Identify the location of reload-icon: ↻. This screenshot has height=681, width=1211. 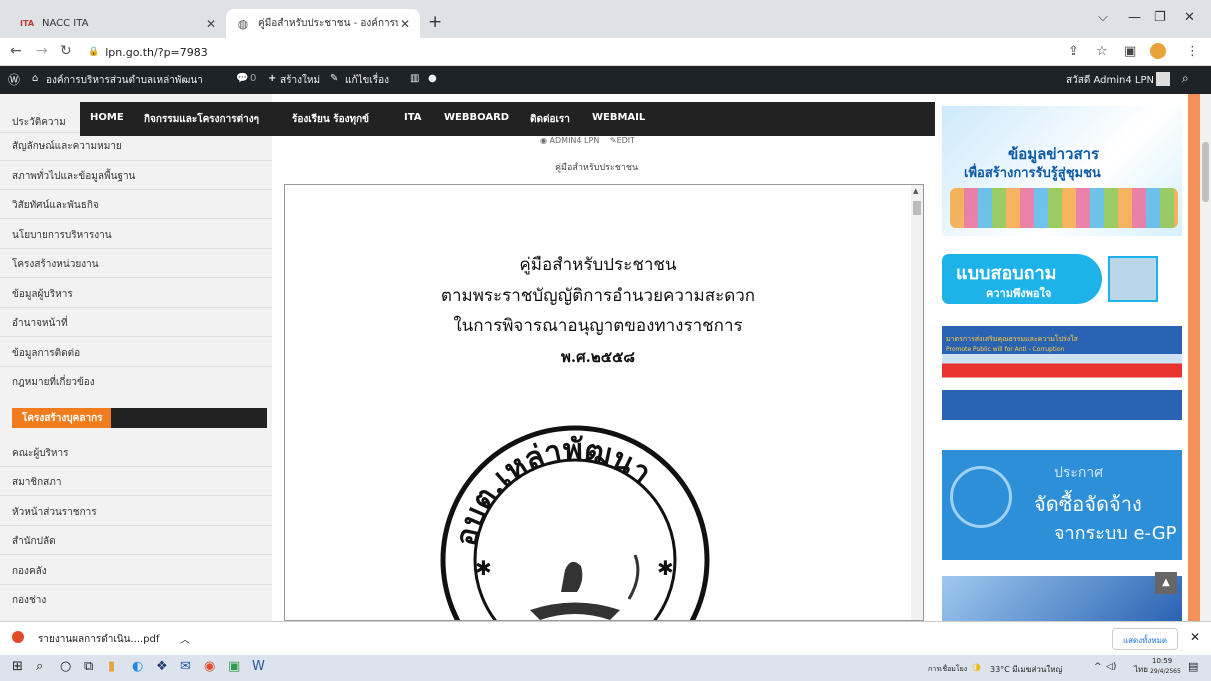
(66, 51).